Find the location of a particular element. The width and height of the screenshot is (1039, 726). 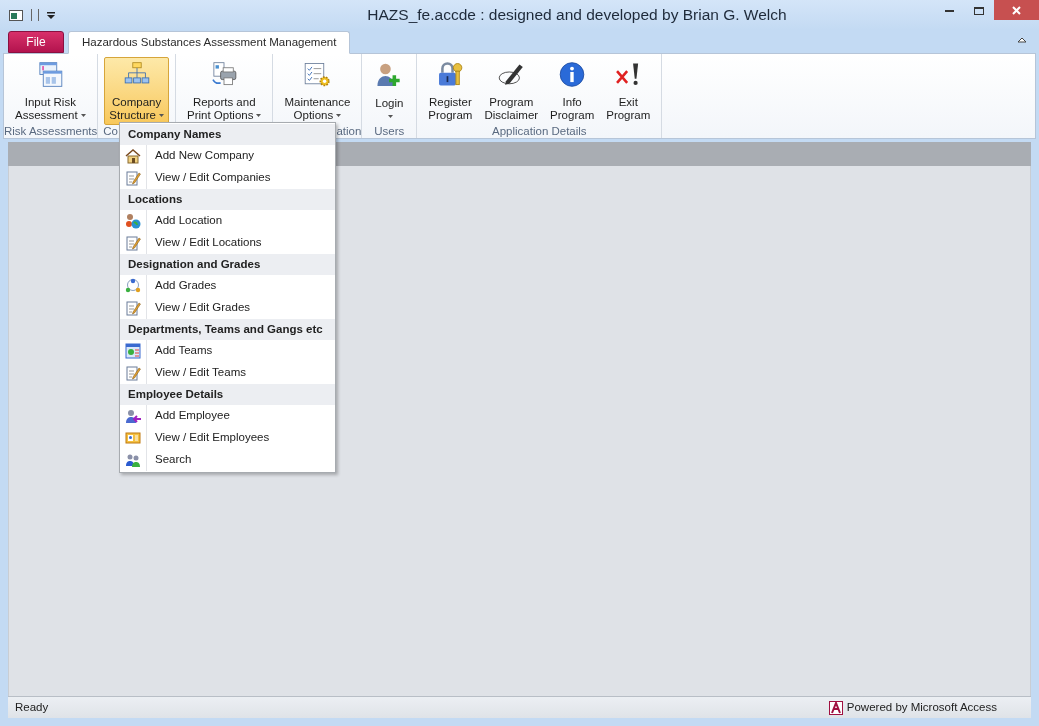

group-label: Users is located at coordinates (389, 131).